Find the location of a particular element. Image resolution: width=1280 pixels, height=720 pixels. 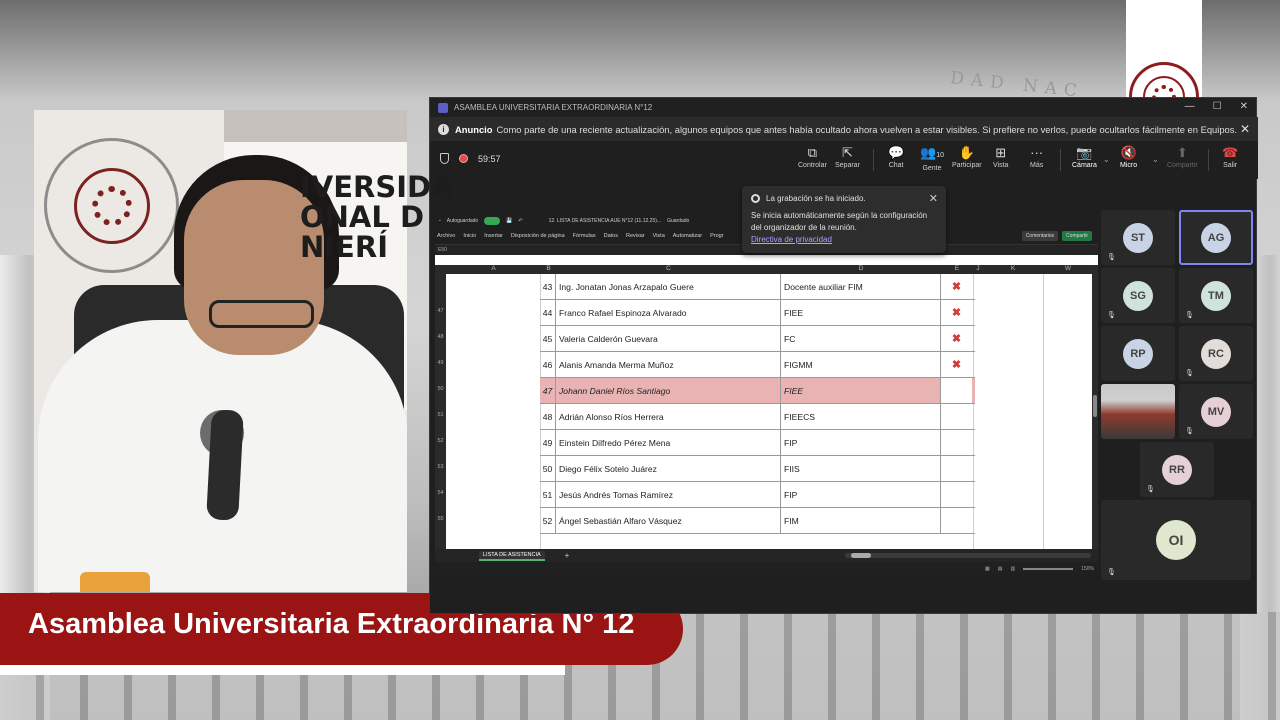

lower-third-underline is located at coordinates (282, 670).